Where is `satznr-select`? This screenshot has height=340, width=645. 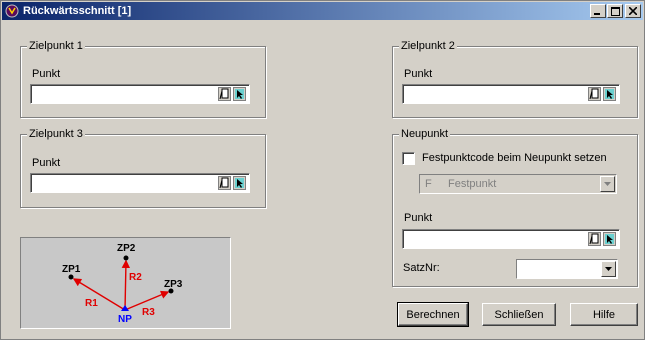
satznr-select is located at coordinates (567, 269).